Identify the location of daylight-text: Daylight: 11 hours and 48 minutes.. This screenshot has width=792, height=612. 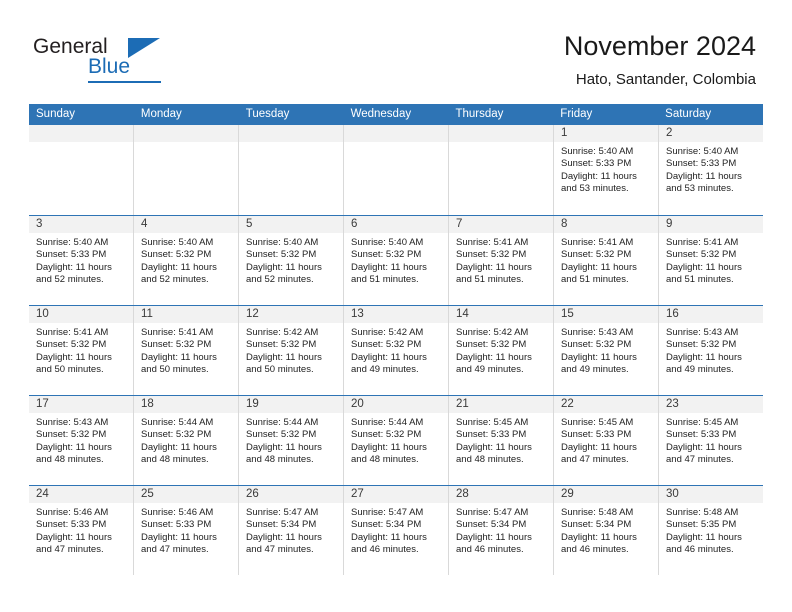
(284, 453).